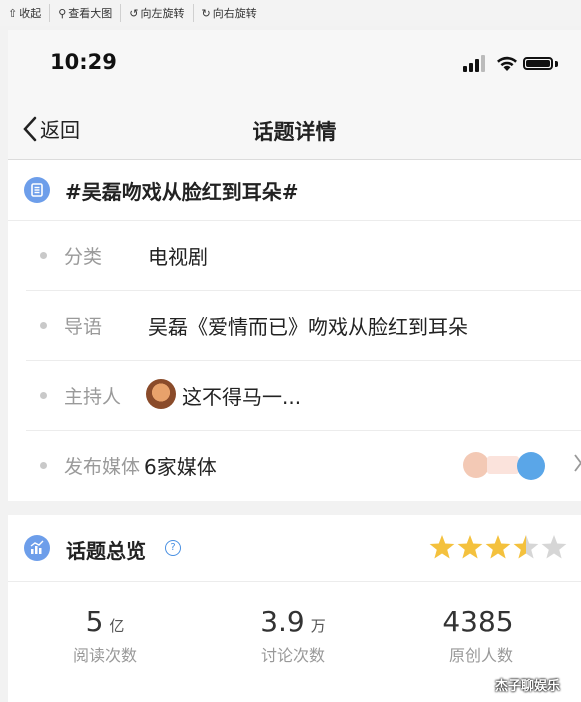  I want to click on status-time: 10:29, so click(83, 62).